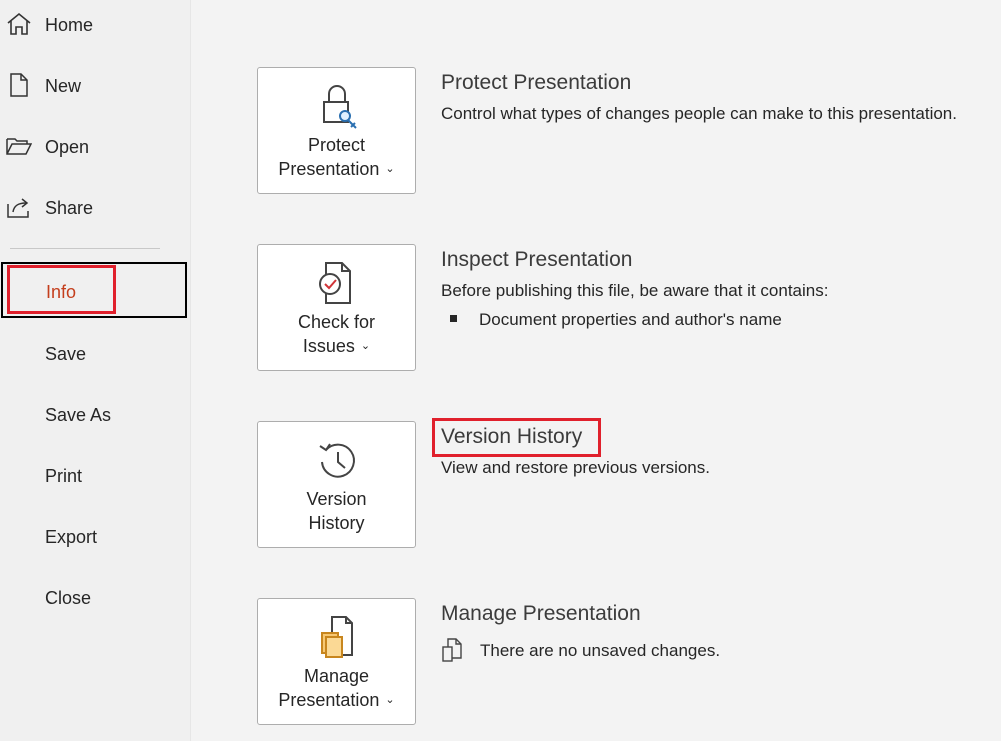 The width and height of the screenshot is (1001, 741). Describe the element at coordinates (19, 85) in the screenshot. I see `new-document-icon` at that location.